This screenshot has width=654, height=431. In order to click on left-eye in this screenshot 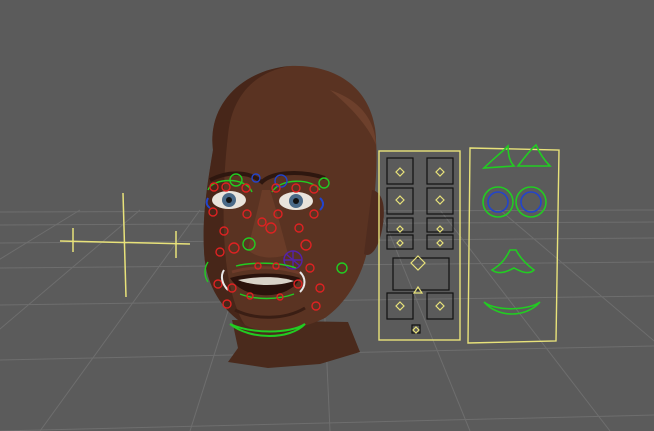, I will do `click(229, 200)`.